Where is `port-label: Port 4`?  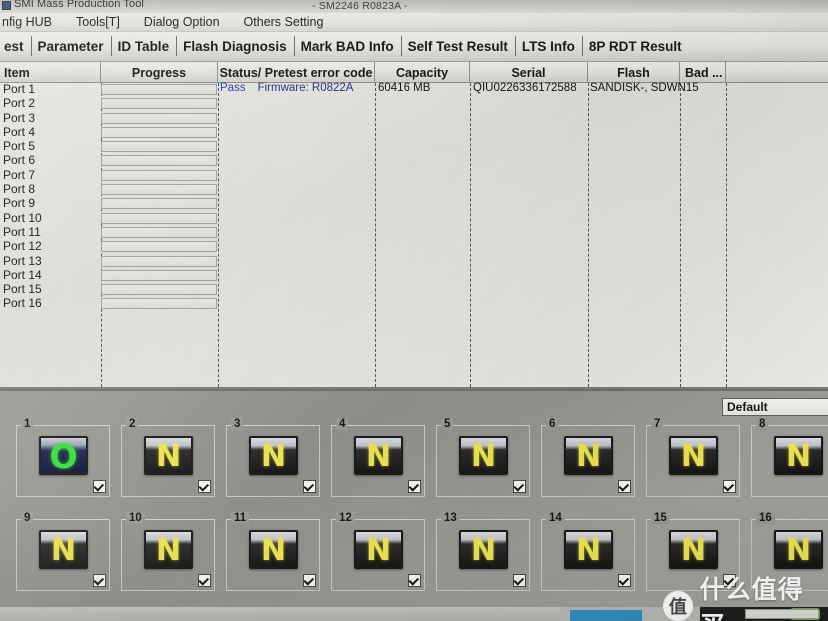
port-label: Port 4 is located at coordinates (19, 131).